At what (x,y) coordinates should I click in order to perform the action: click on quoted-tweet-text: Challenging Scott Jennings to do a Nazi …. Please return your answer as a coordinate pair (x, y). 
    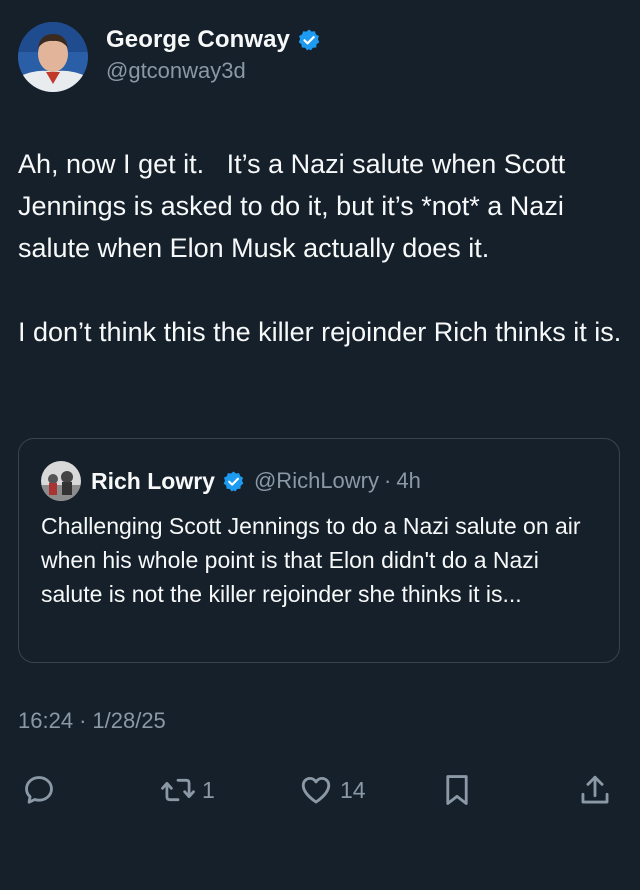
    Looking at the image, I should click on (311, 560).